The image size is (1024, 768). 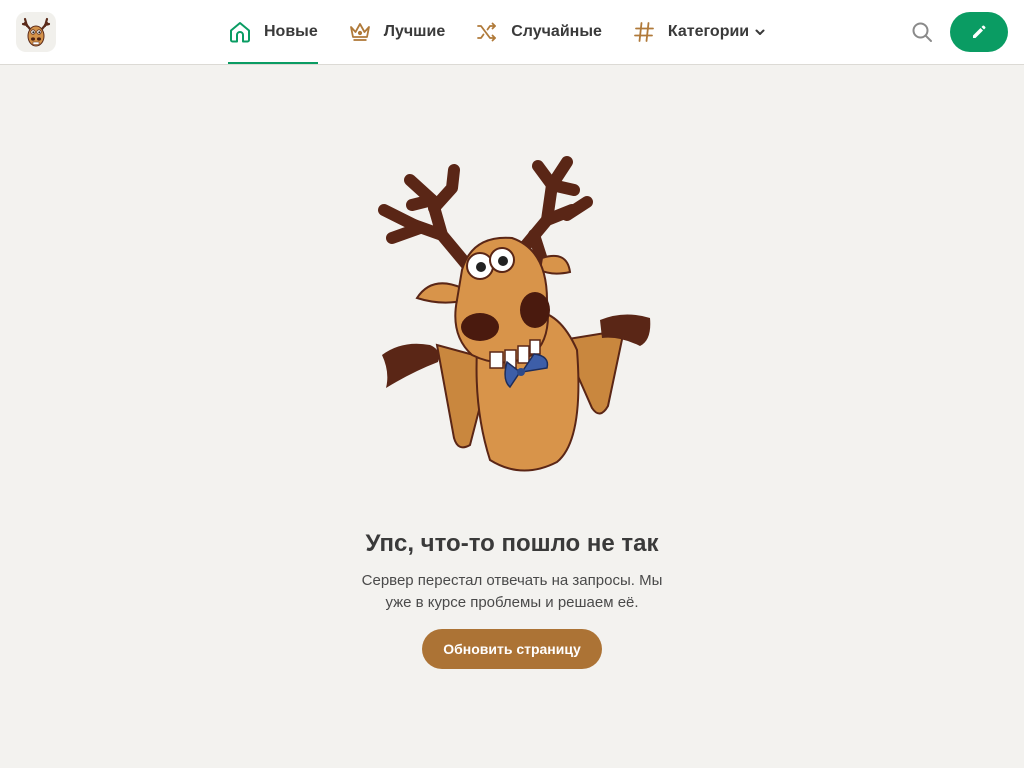 I want to click on nav-new: Новые, so click(x=273, y=32).